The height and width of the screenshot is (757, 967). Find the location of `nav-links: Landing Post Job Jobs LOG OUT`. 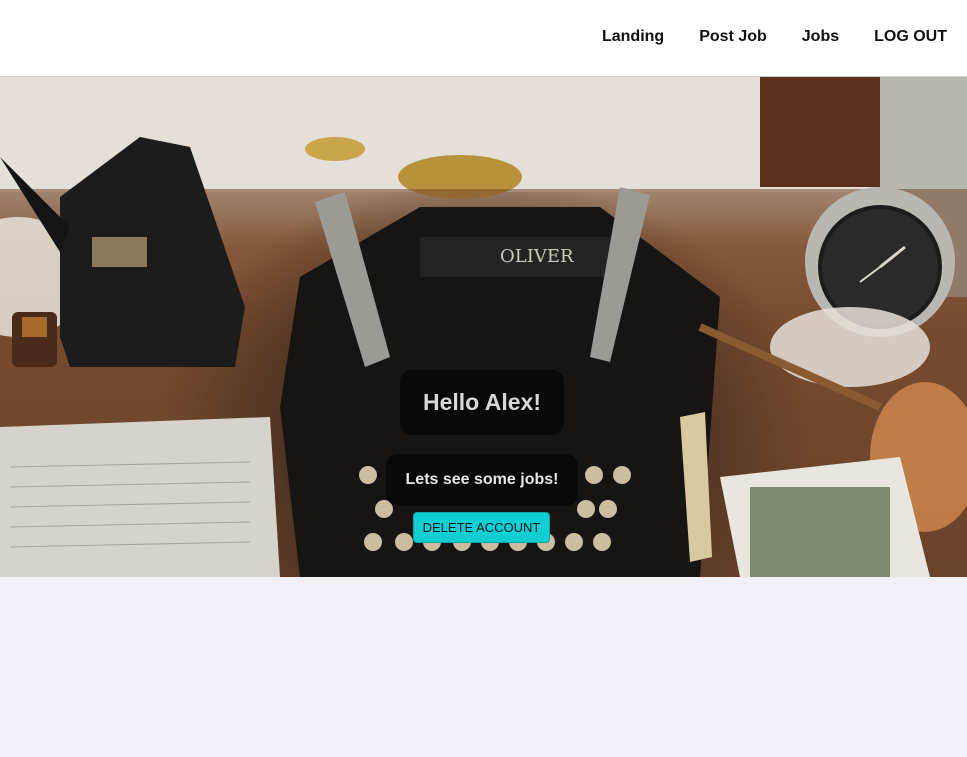

nav-links: Landing Post Job Jobs LOG OUT is located at coordinates (757, 37).